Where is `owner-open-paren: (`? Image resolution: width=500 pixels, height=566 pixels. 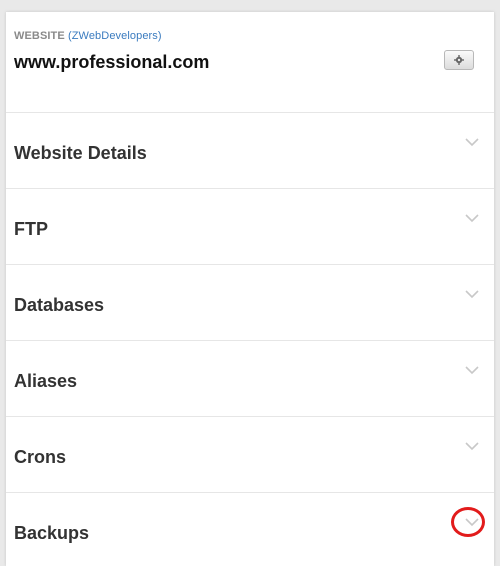 owner-open-paren: ( is located at coordinates (68, 36).